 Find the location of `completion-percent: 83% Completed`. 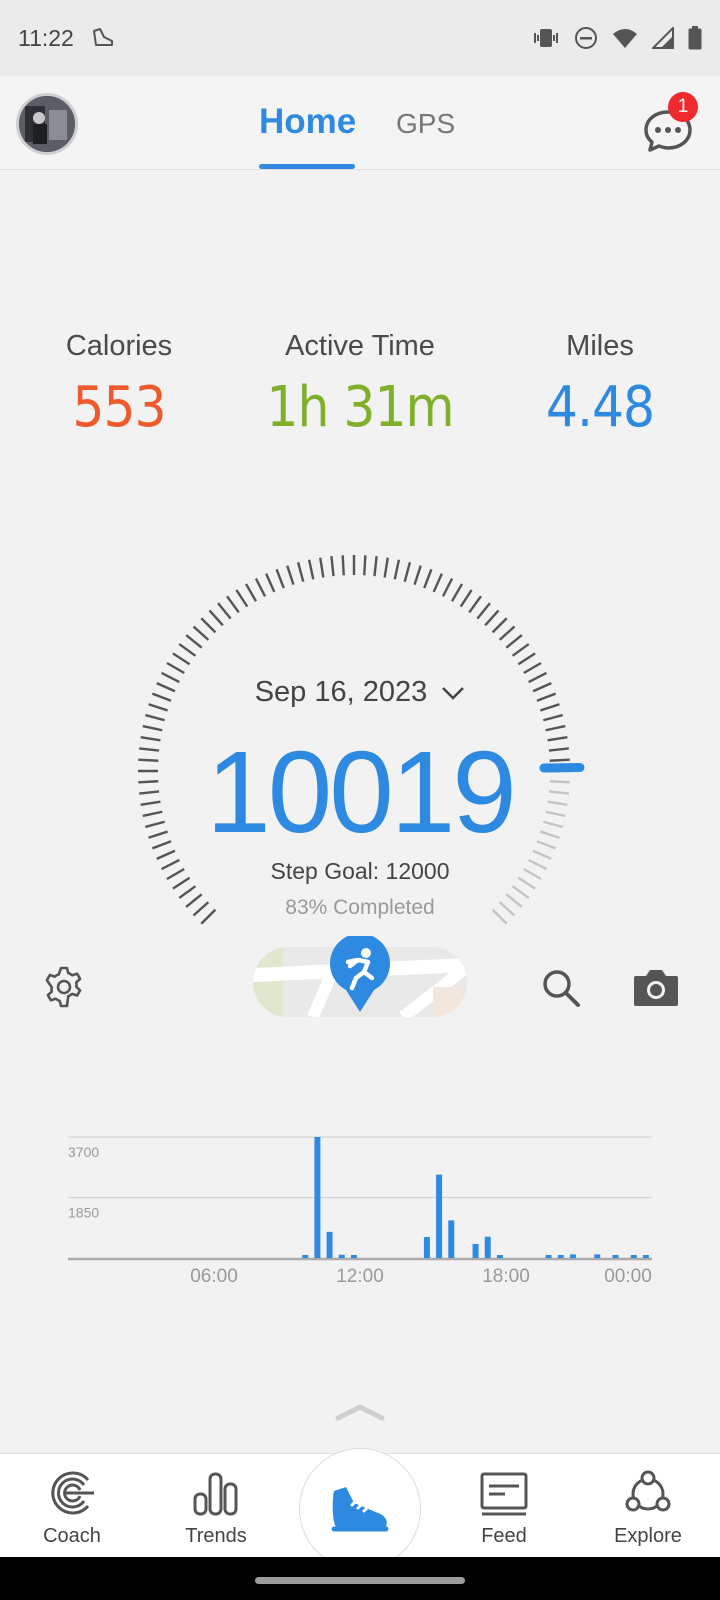

completion-percent: 83% Completed is located at coordinates (360, 907).